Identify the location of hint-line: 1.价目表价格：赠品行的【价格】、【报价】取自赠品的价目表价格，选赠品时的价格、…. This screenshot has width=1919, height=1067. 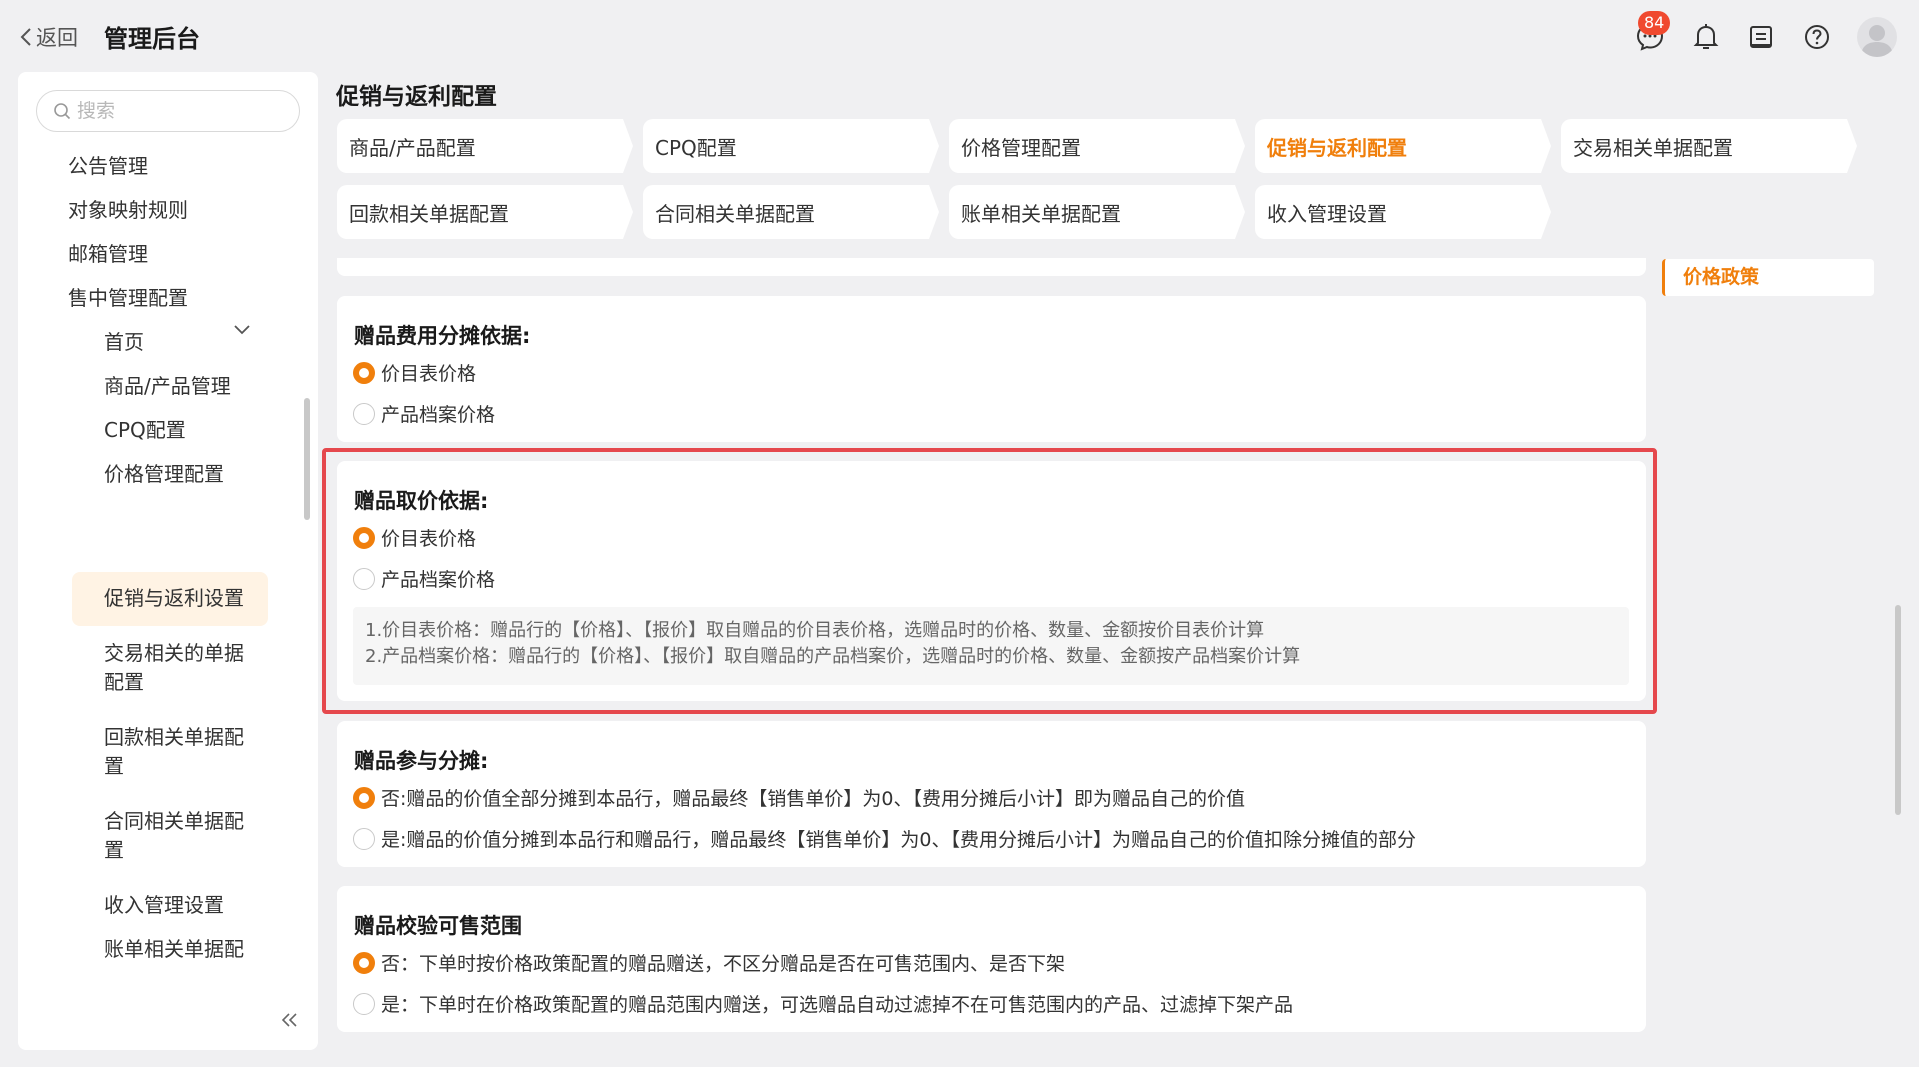
(815, 630).